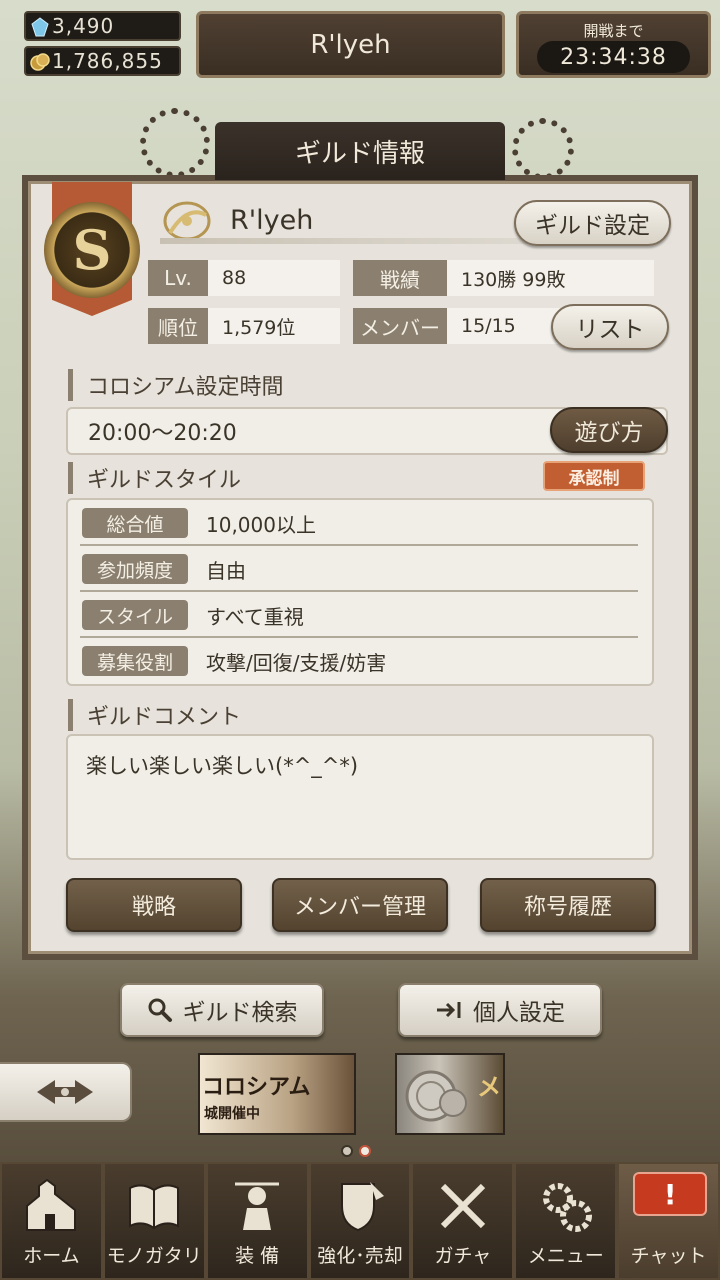  Describe the element at coordinates (256, 1087) in the screenshot. I see `banner-colosseum-text: コロシアム` at that location.